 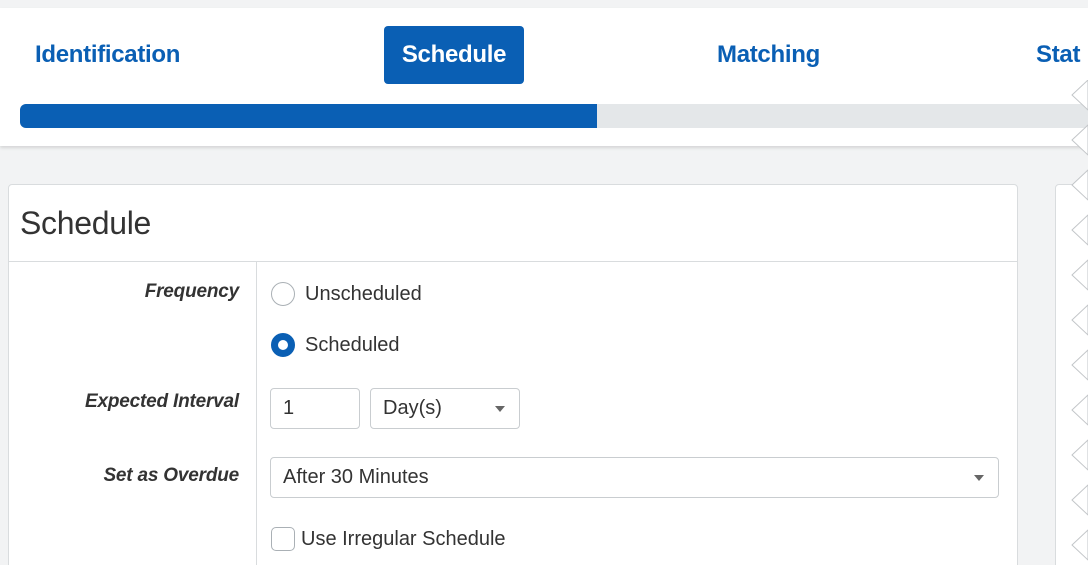 What do you see at coordinates (1058, 55) in the screenshot?
I see `step-status: Stat` at bounding box center [1058, 55].